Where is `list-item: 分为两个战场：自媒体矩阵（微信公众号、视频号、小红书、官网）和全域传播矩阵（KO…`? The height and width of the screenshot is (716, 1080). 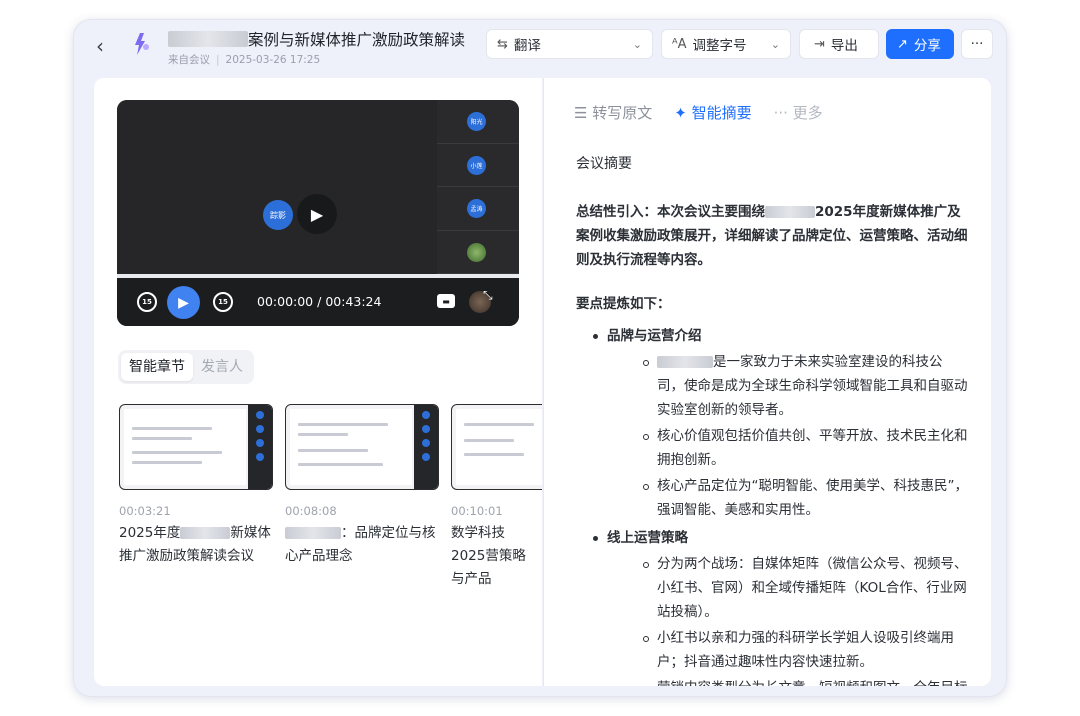
list-item: 分为两个战场：自媒体矩阵（微信公众号、视频号、小红书、官网）和全域传播矩阵（KO… is located at coordinates (787, 588).